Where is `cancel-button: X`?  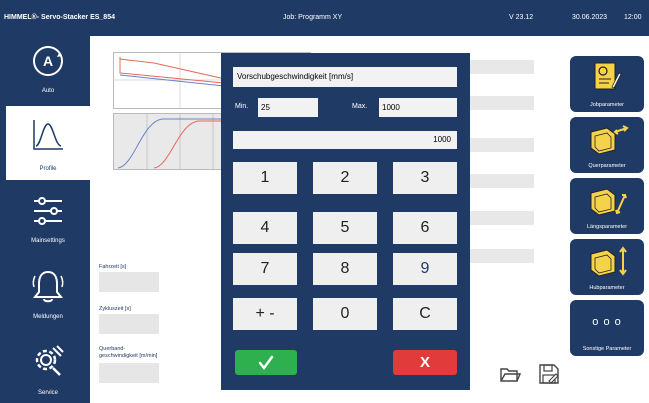 cancel-button: X is located at coordinates (425, 362).